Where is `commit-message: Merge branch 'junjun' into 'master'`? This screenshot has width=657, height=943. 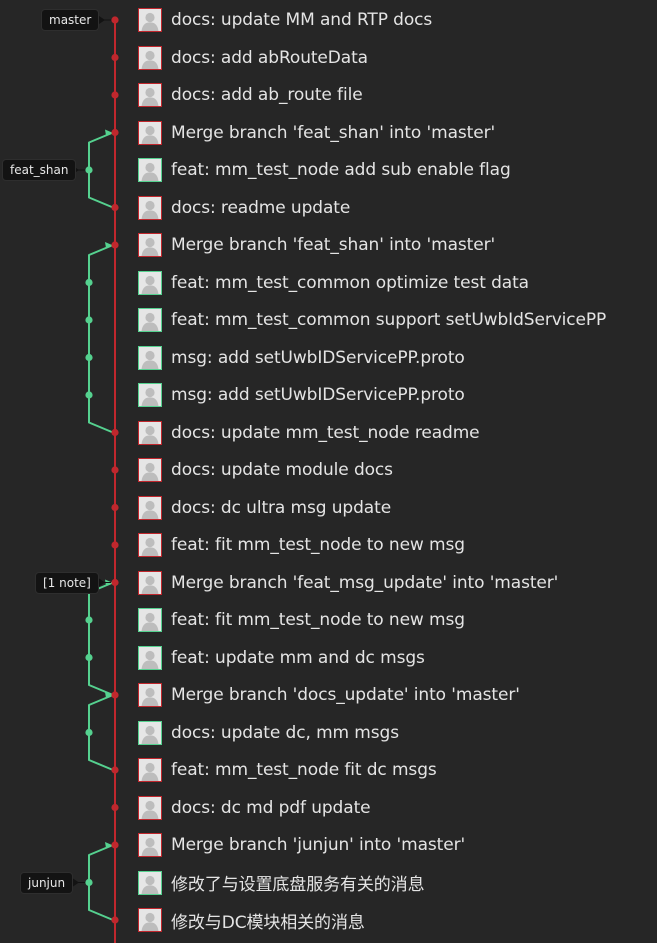 commit-message: Merge branch 'junjun' into 'master' is located at coordinates (318, 845).